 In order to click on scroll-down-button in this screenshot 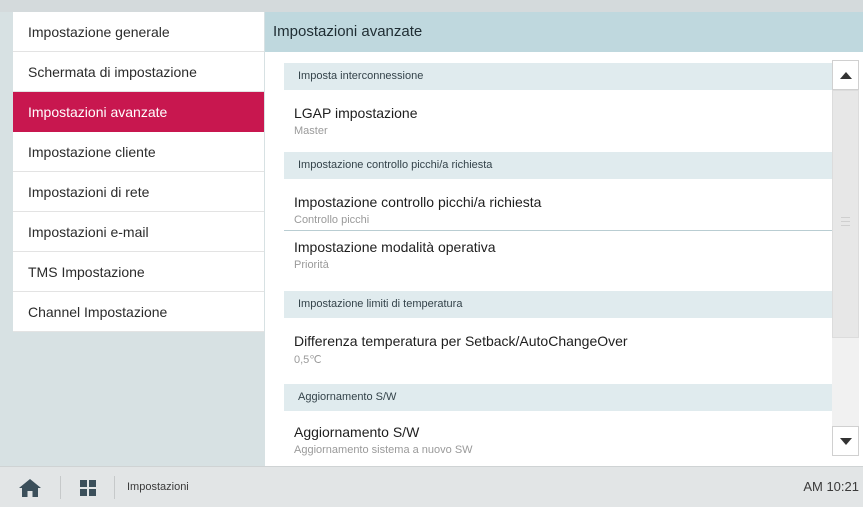, I will do `click(845, 441)`.